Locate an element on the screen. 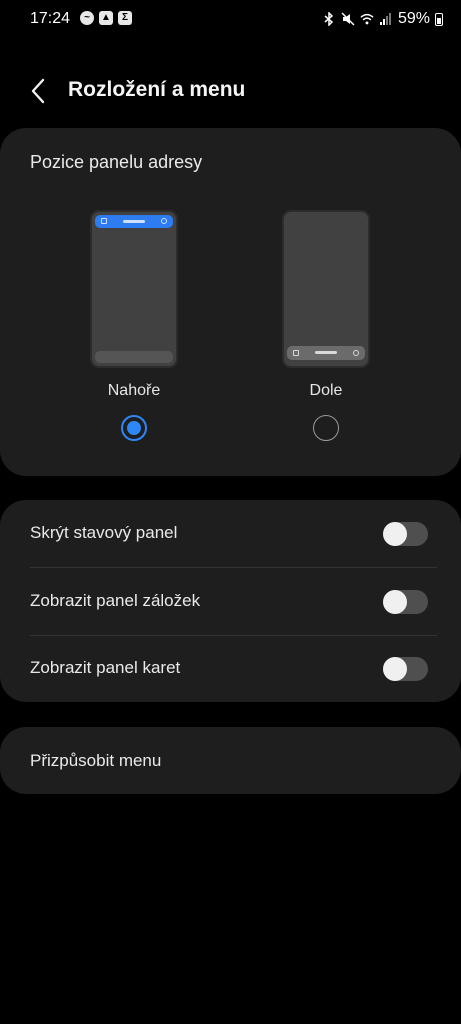  tabs-bar-toggle is located at coordinates (405, 669).